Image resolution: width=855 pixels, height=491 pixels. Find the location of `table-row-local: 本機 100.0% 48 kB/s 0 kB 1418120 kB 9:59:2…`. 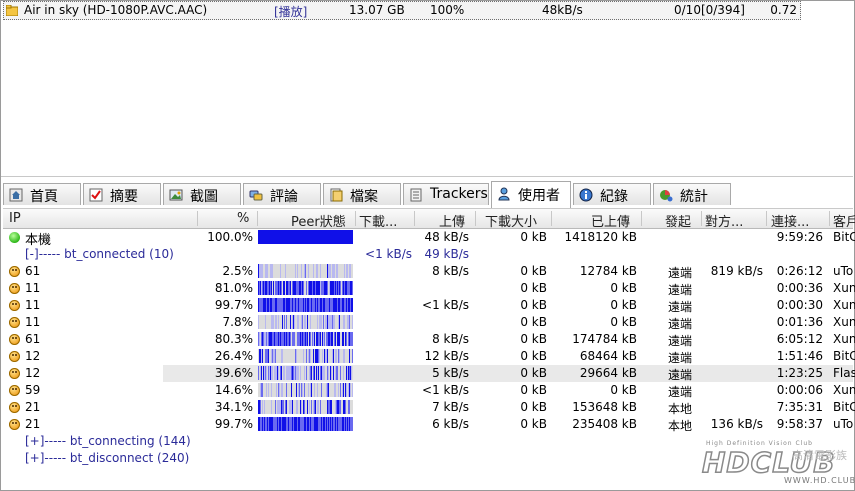

table-row-local: 本機 100.0% 48 kB/s 0 kB 1418120 kB 9:59:2… is located at coordinates (429, 238).